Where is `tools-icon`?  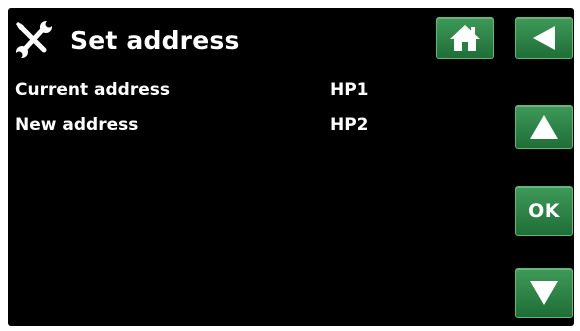 tools-icon is located at coordinates (34, 40).